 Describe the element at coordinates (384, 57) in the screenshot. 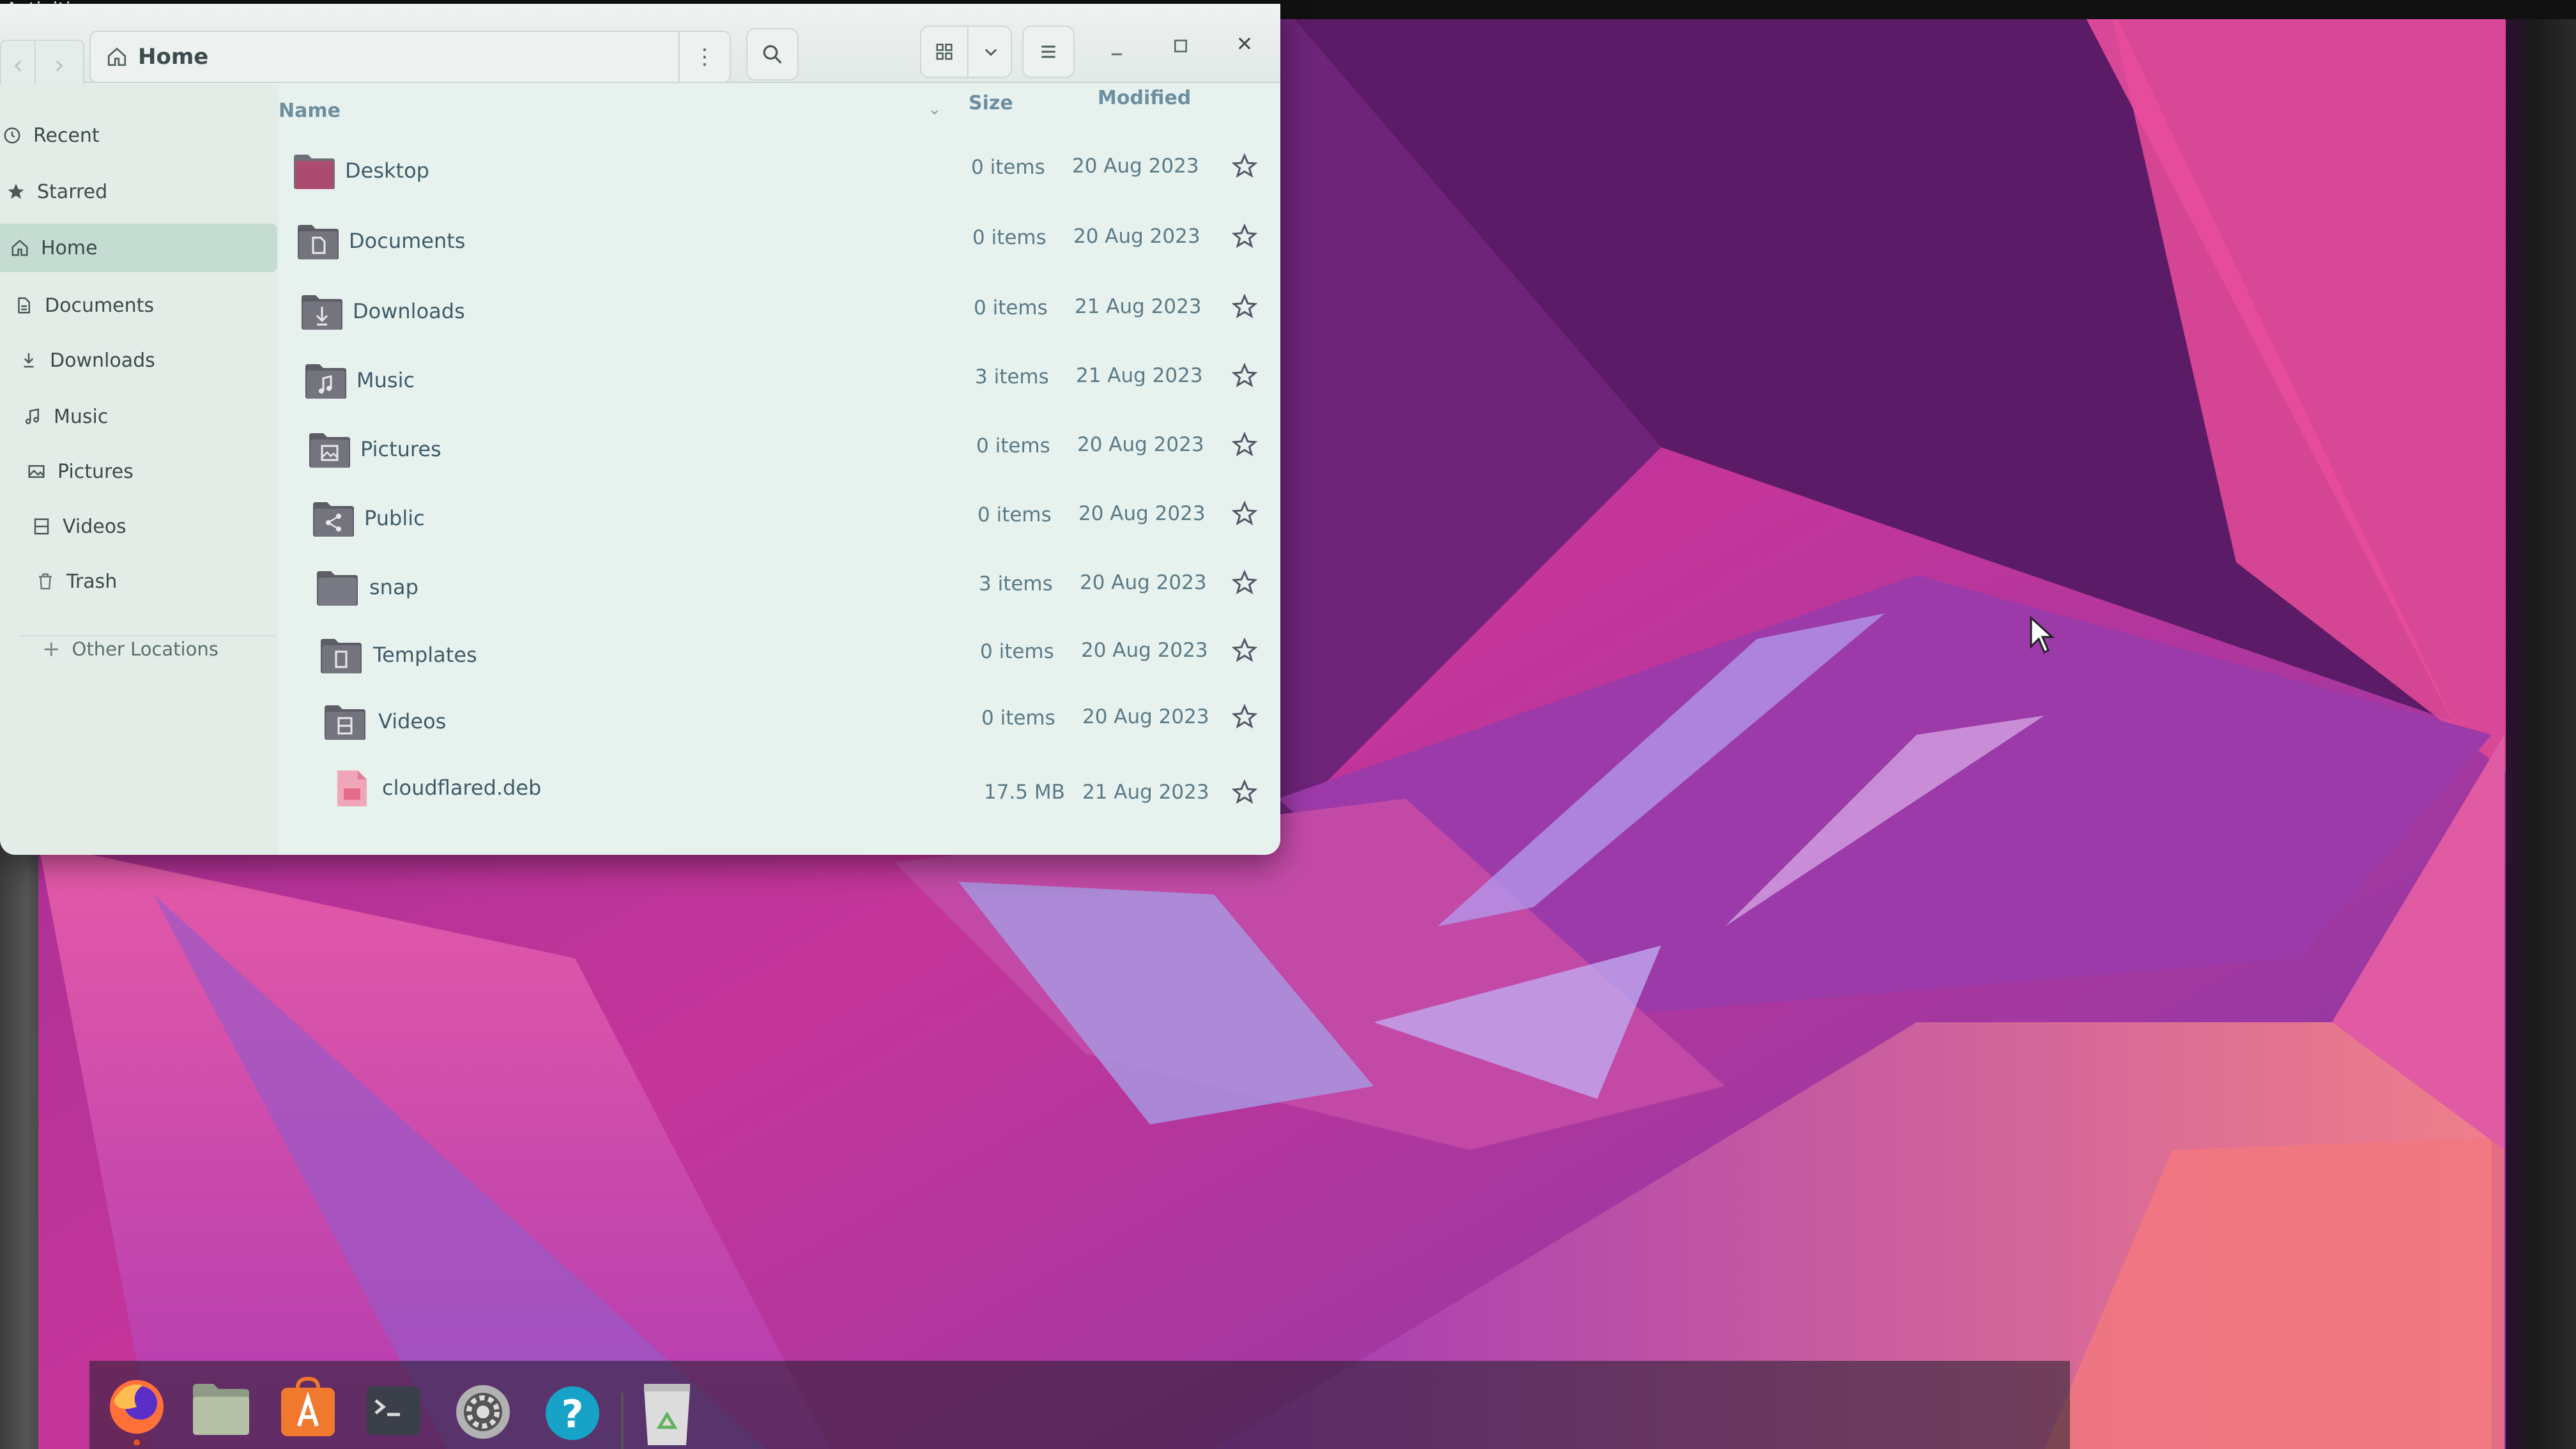

I see `path-home-button: Home` at that location.